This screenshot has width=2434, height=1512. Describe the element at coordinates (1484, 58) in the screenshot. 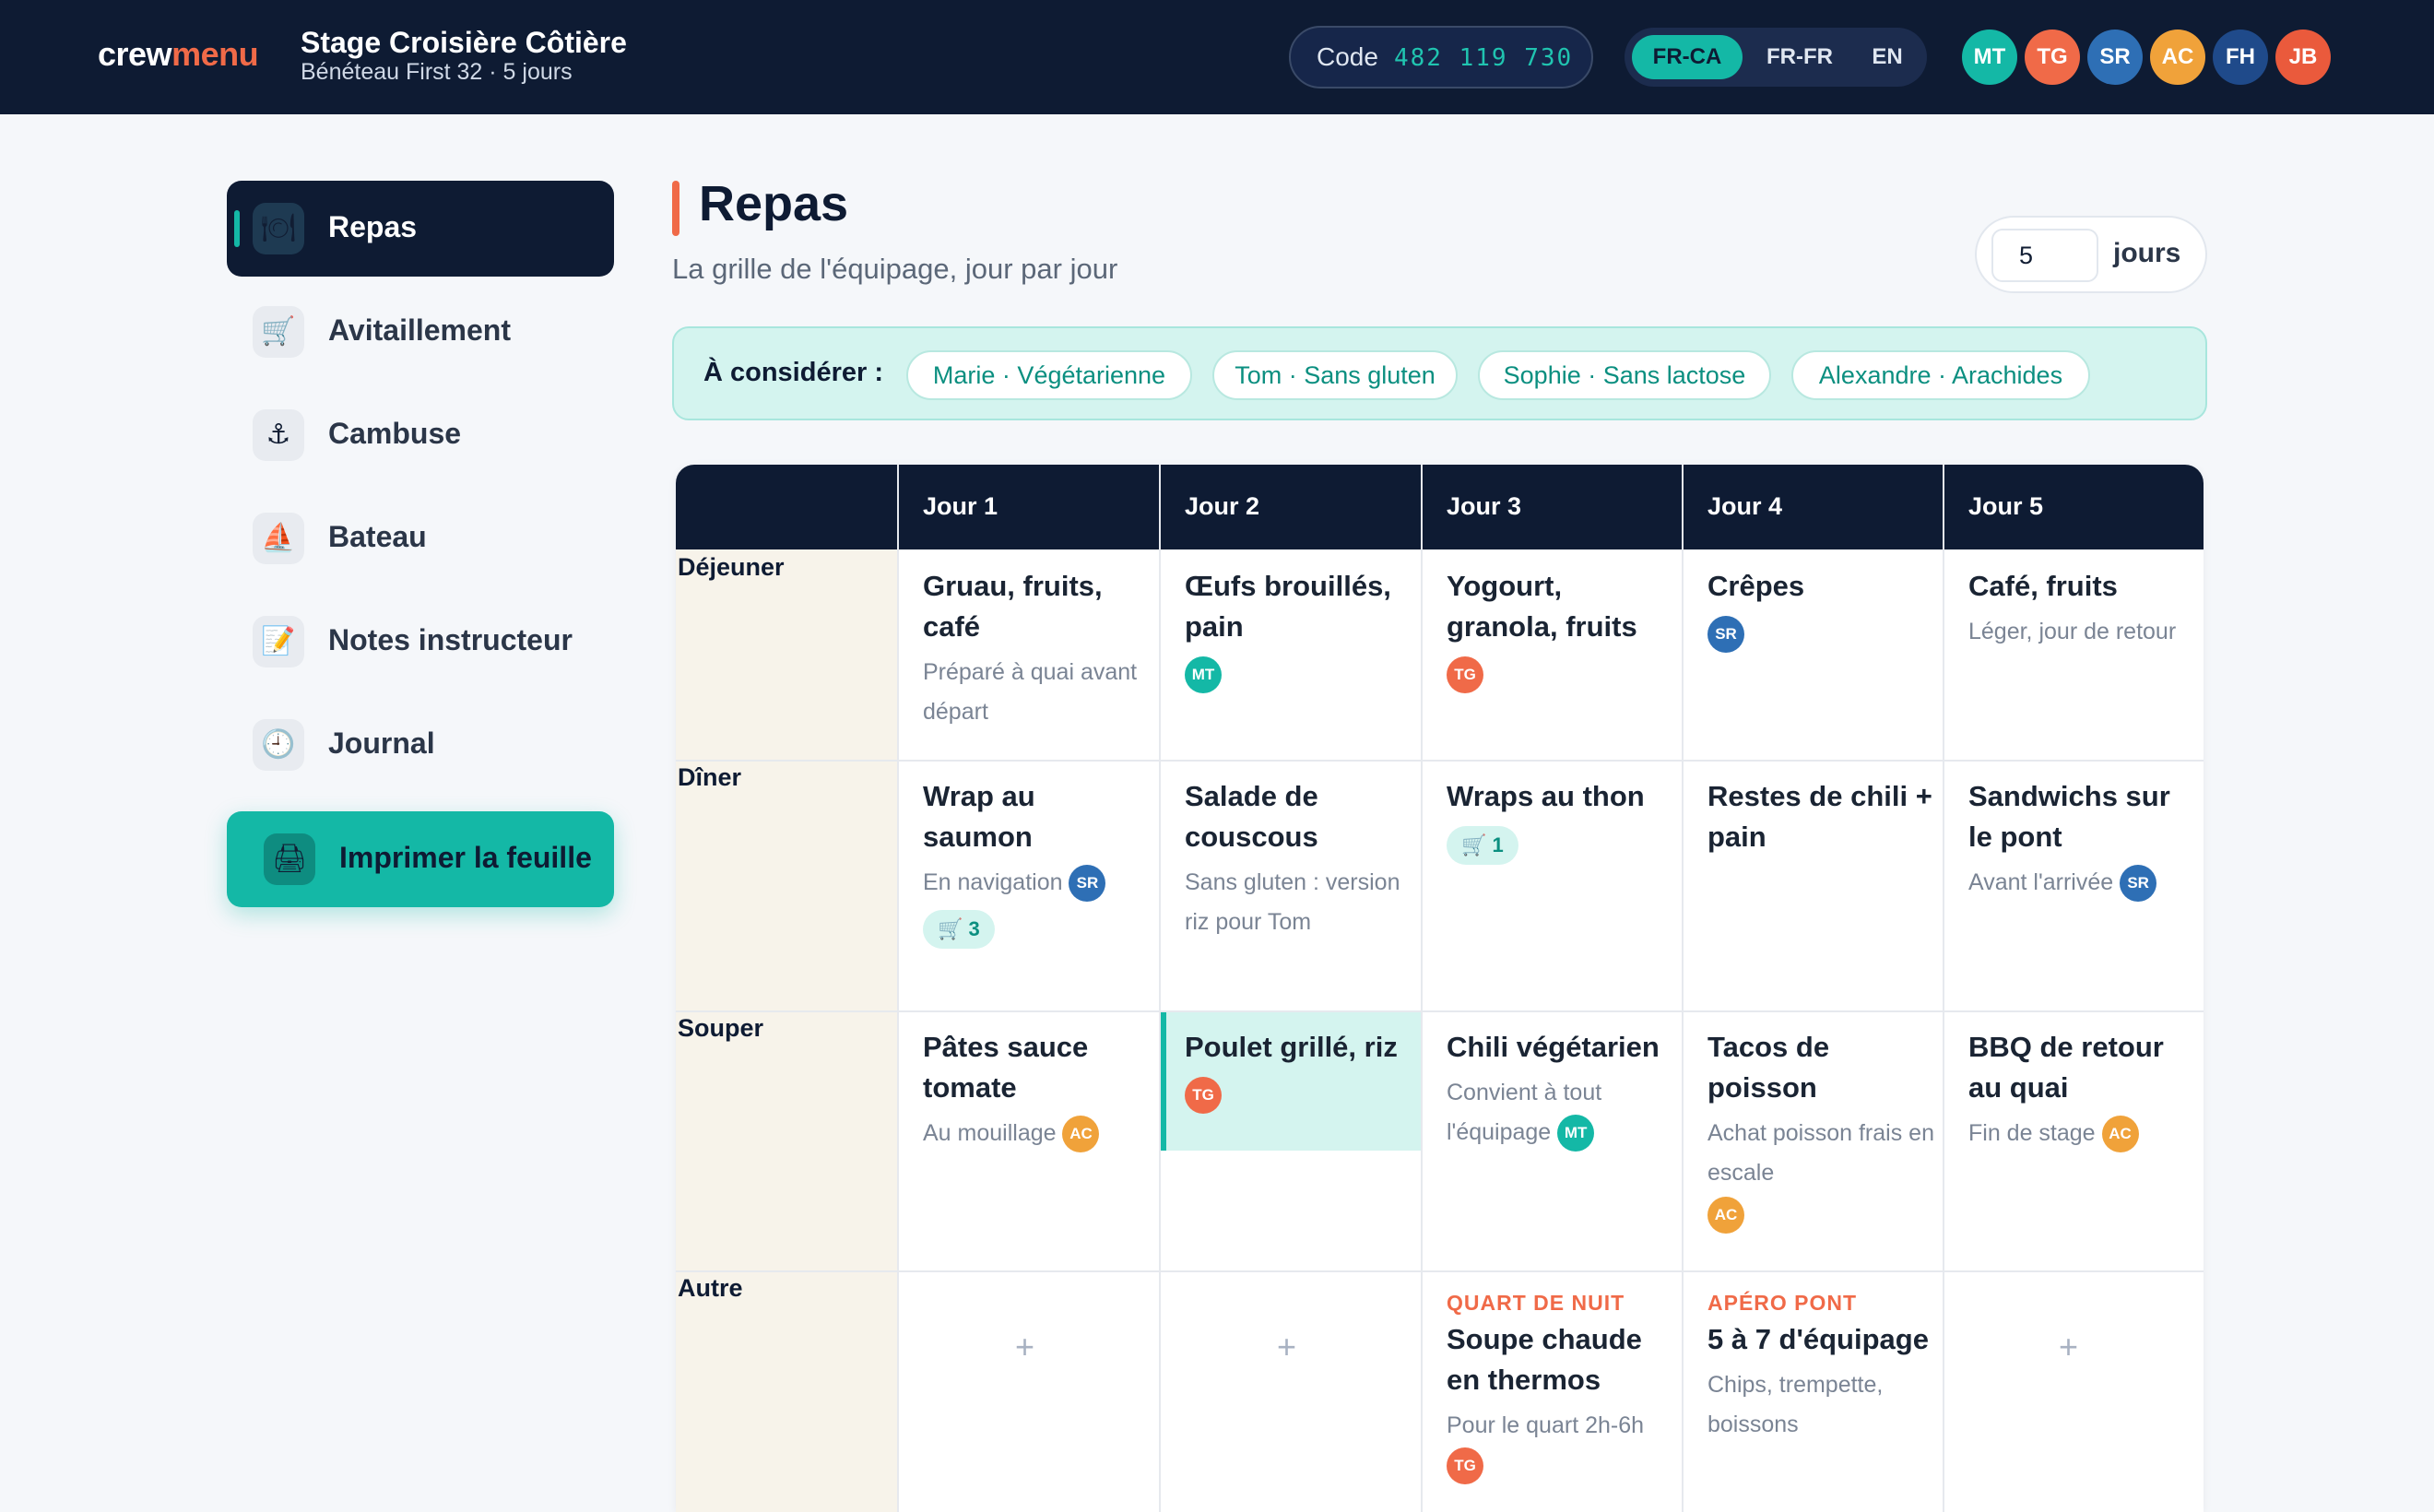

I see `code-value: 482 119 730` at that location.